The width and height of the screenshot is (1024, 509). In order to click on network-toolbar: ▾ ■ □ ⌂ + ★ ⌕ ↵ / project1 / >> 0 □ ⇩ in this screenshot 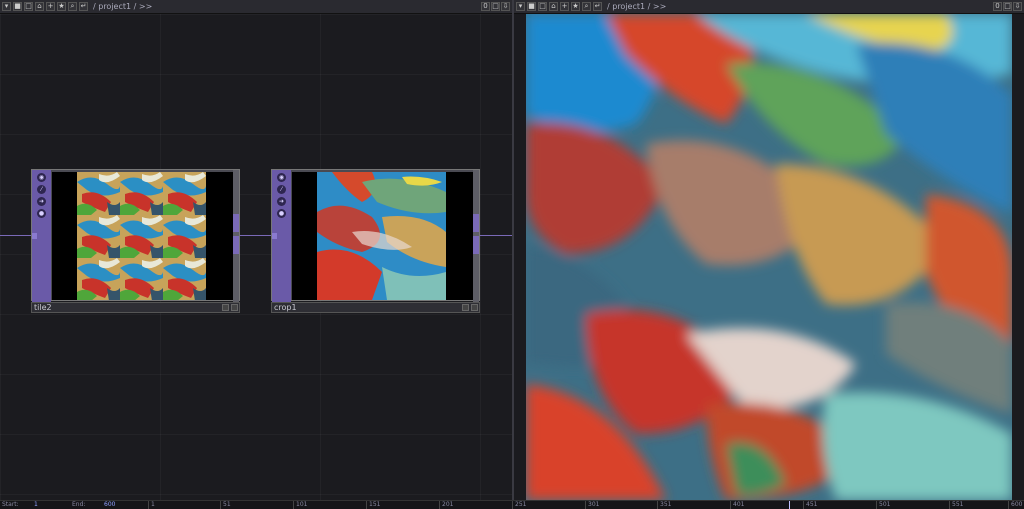, I will do `click(256, 7)`.